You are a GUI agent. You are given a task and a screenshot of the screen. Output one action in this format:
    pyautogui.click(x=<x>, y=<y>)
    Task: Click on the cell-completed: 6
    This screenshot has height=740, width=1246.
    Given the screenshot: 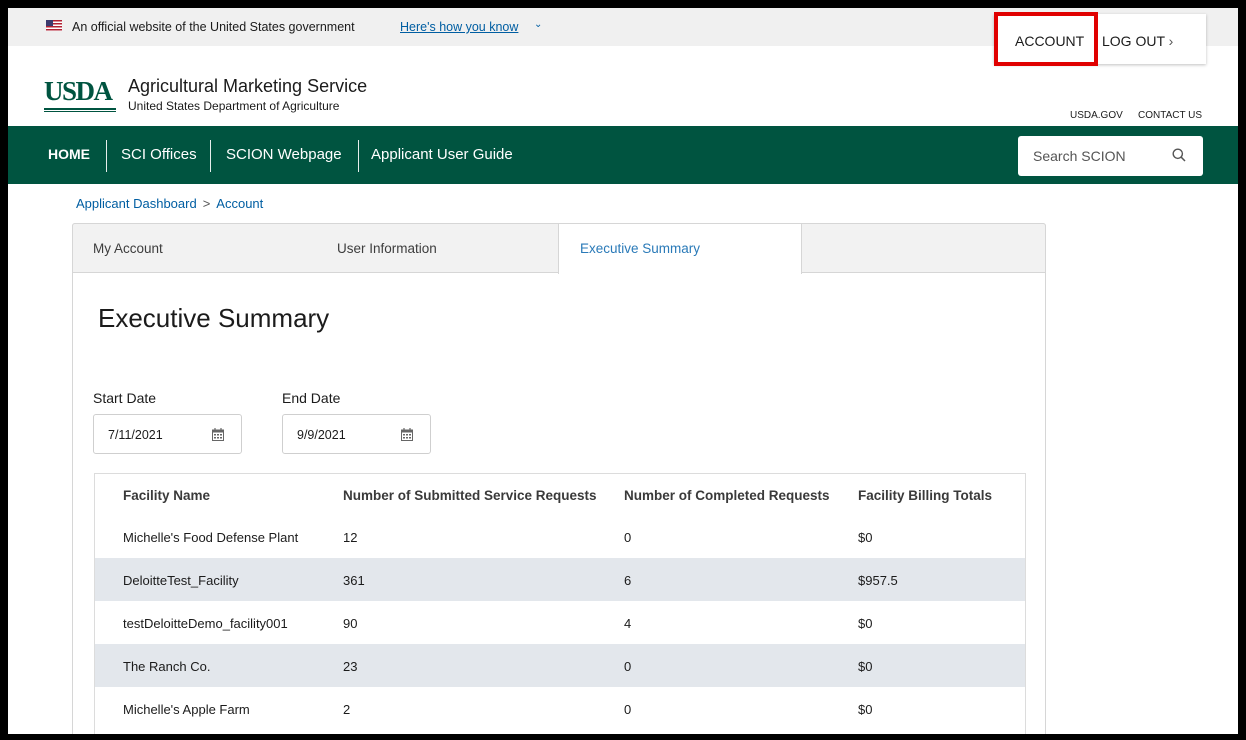 What is the action you would take?
    pyautogui.click(x=628, y=580)
    